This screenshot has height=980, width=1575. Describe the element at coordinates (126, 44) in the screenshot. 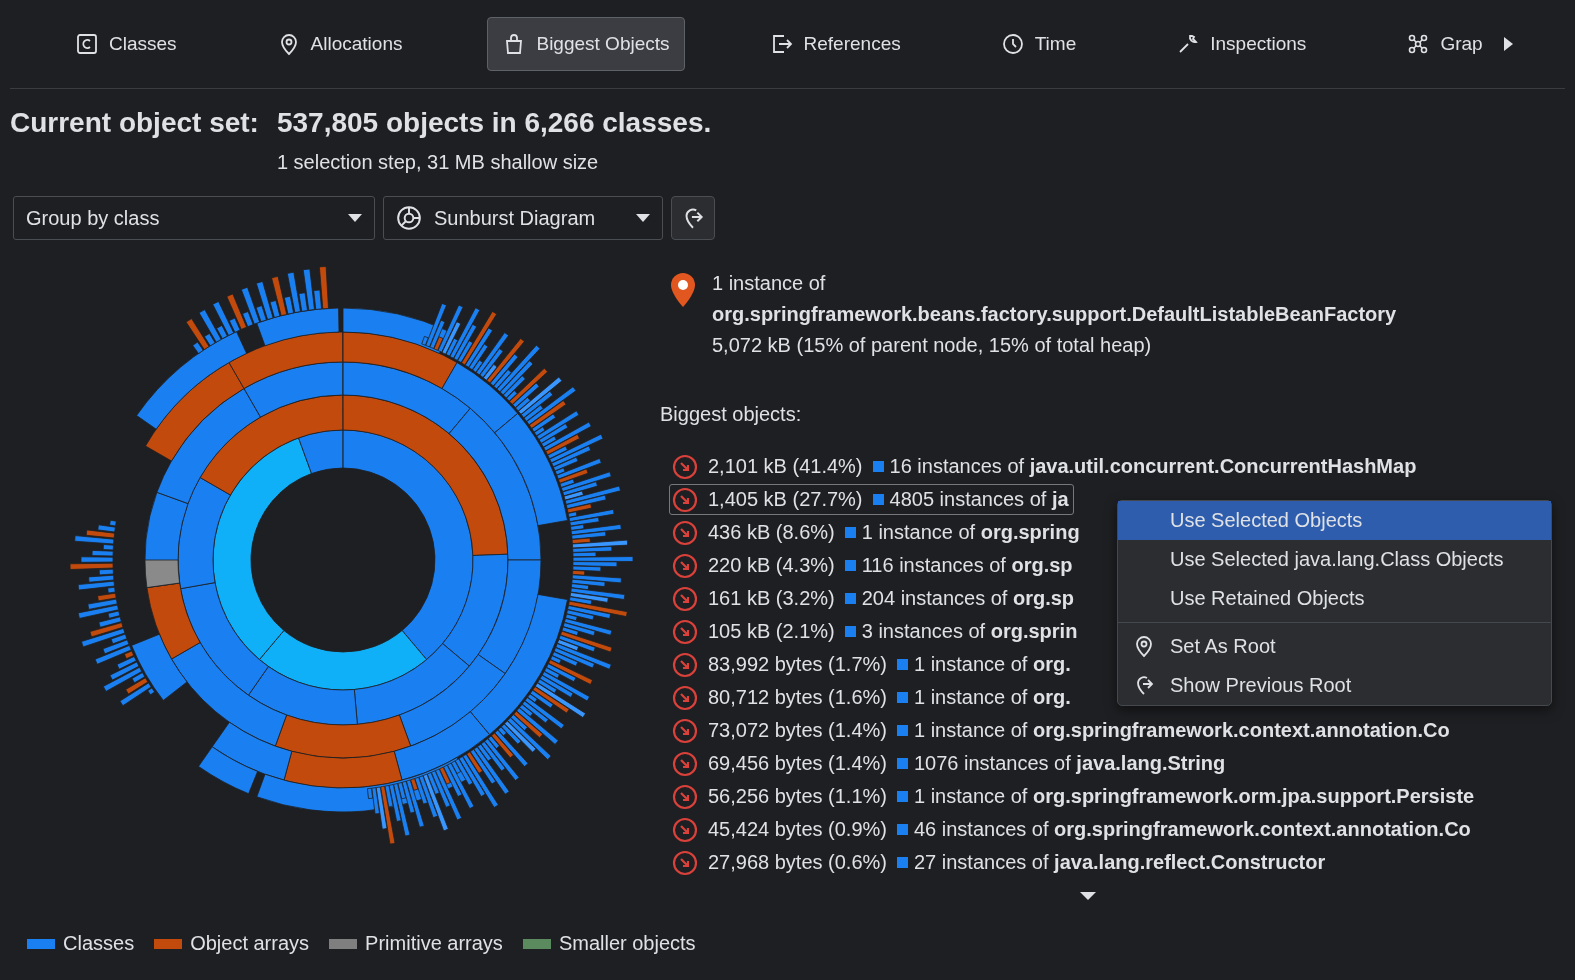

I see `tab: Classes` at that location.